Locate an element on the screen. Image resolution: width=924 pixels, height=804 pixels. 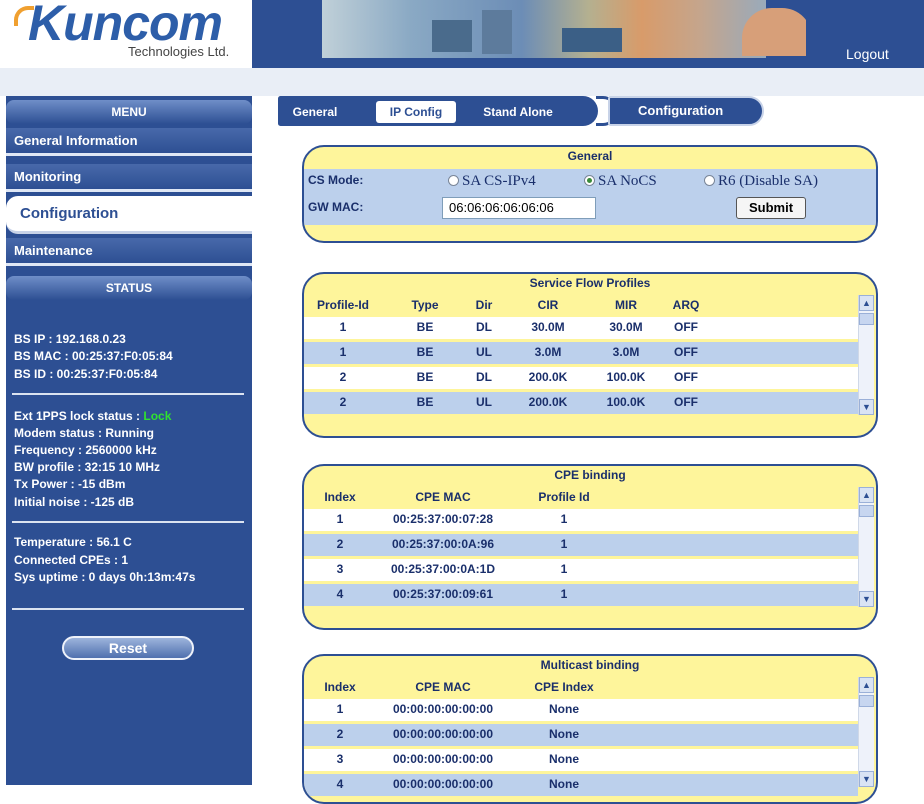
col-cir: CIR is located at coordinates (548, 305).